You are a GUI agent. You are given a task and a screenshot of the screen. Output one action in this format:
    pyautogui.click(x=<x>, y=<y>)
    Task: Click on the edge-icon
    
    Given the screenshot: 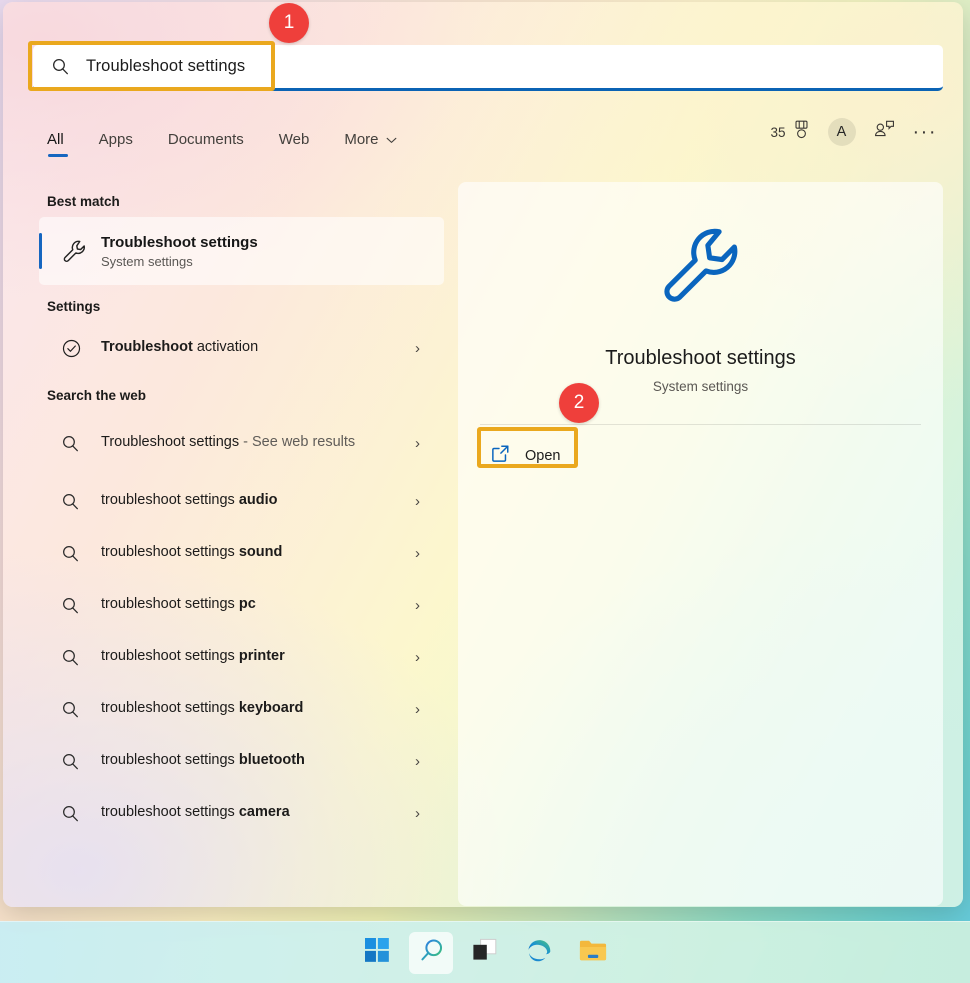 What is the action you would take?
    pyautogui.click(x=539, y=953)
    